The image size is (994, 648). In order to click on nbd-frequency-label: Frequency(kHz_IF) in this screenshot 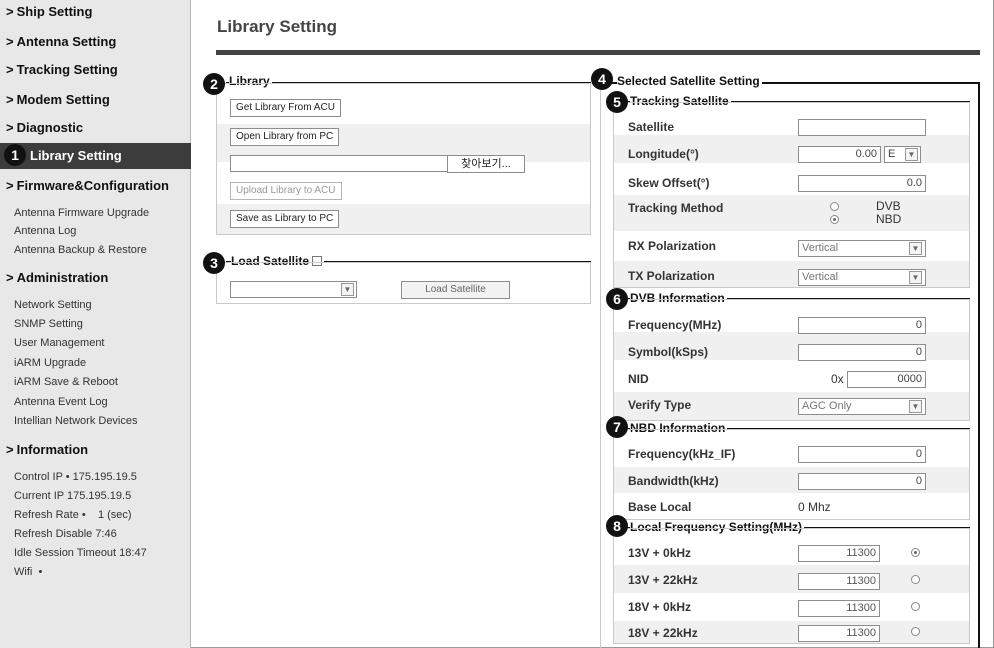, I will do `click(682, 454)`.